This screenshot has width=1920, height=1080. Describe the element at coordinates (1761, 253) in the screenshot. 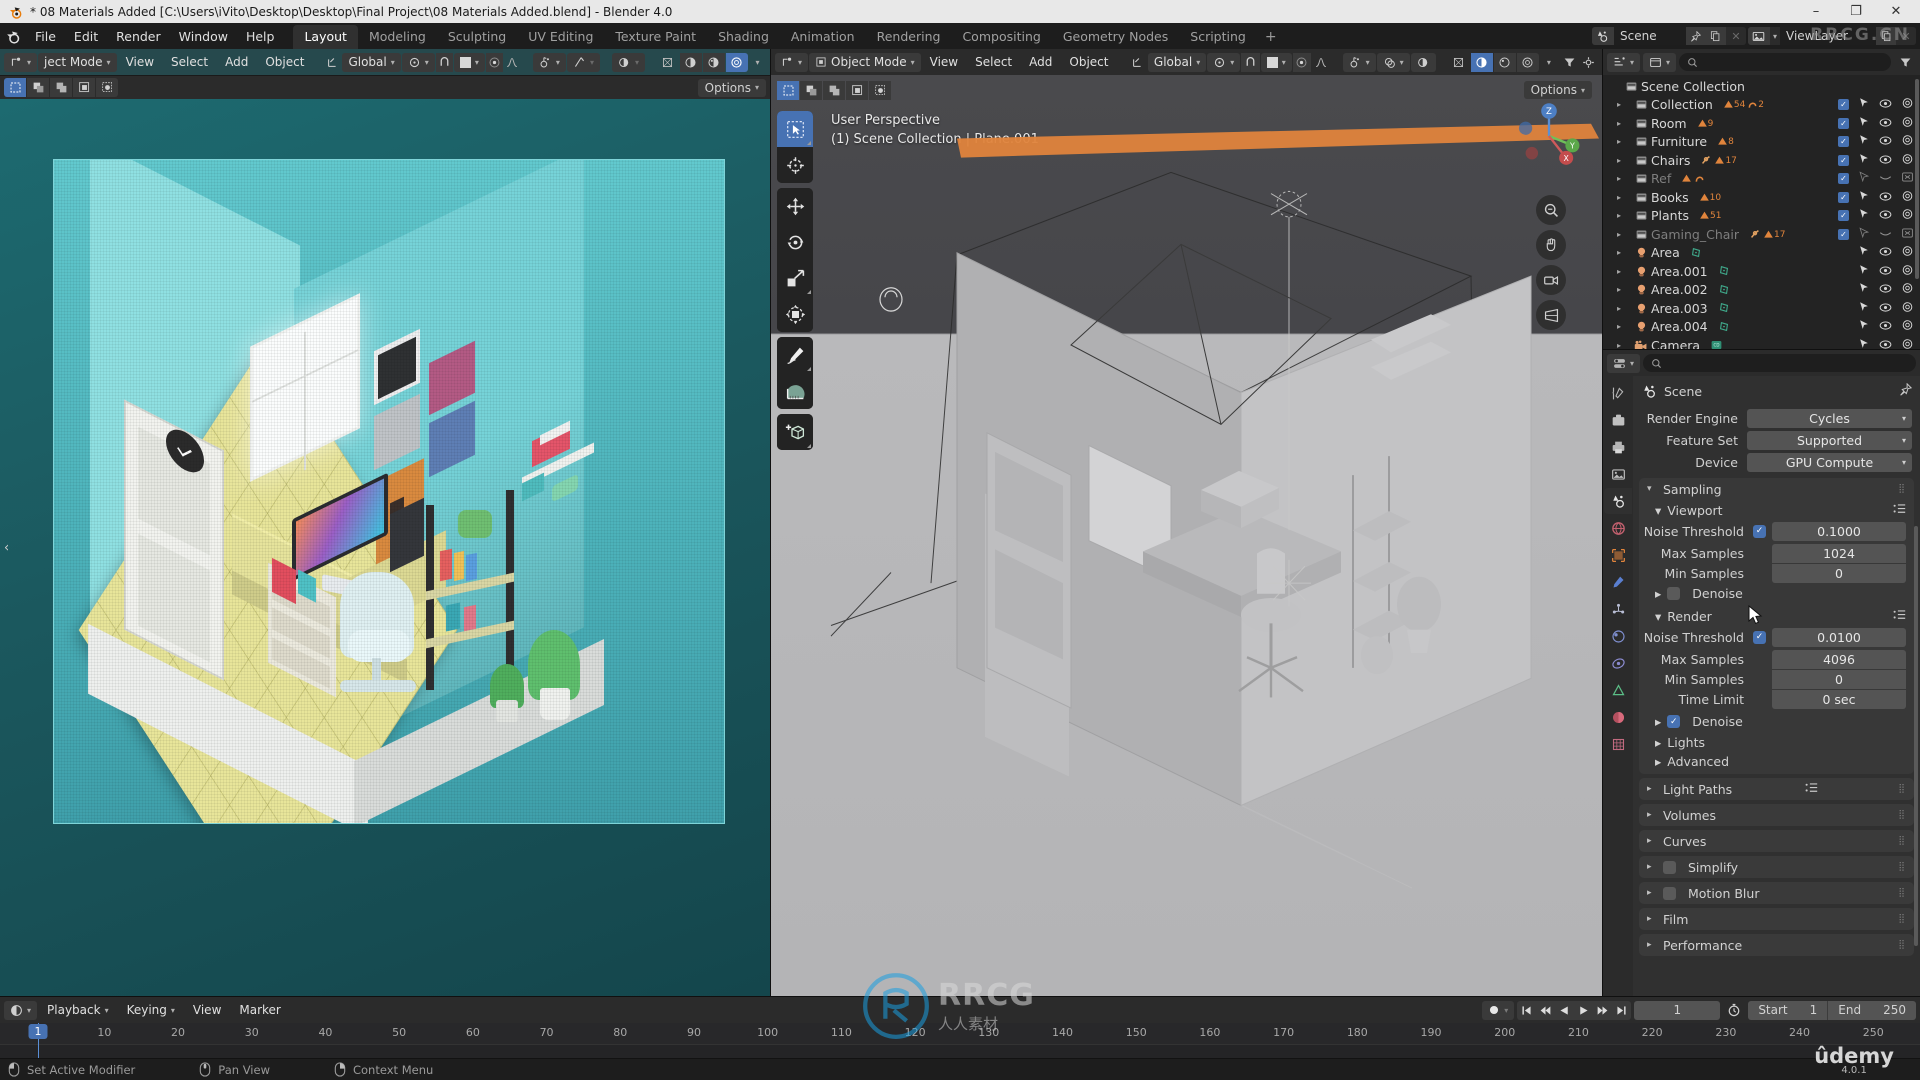

I see `outliner-row-area: ▸ Area` at that location.